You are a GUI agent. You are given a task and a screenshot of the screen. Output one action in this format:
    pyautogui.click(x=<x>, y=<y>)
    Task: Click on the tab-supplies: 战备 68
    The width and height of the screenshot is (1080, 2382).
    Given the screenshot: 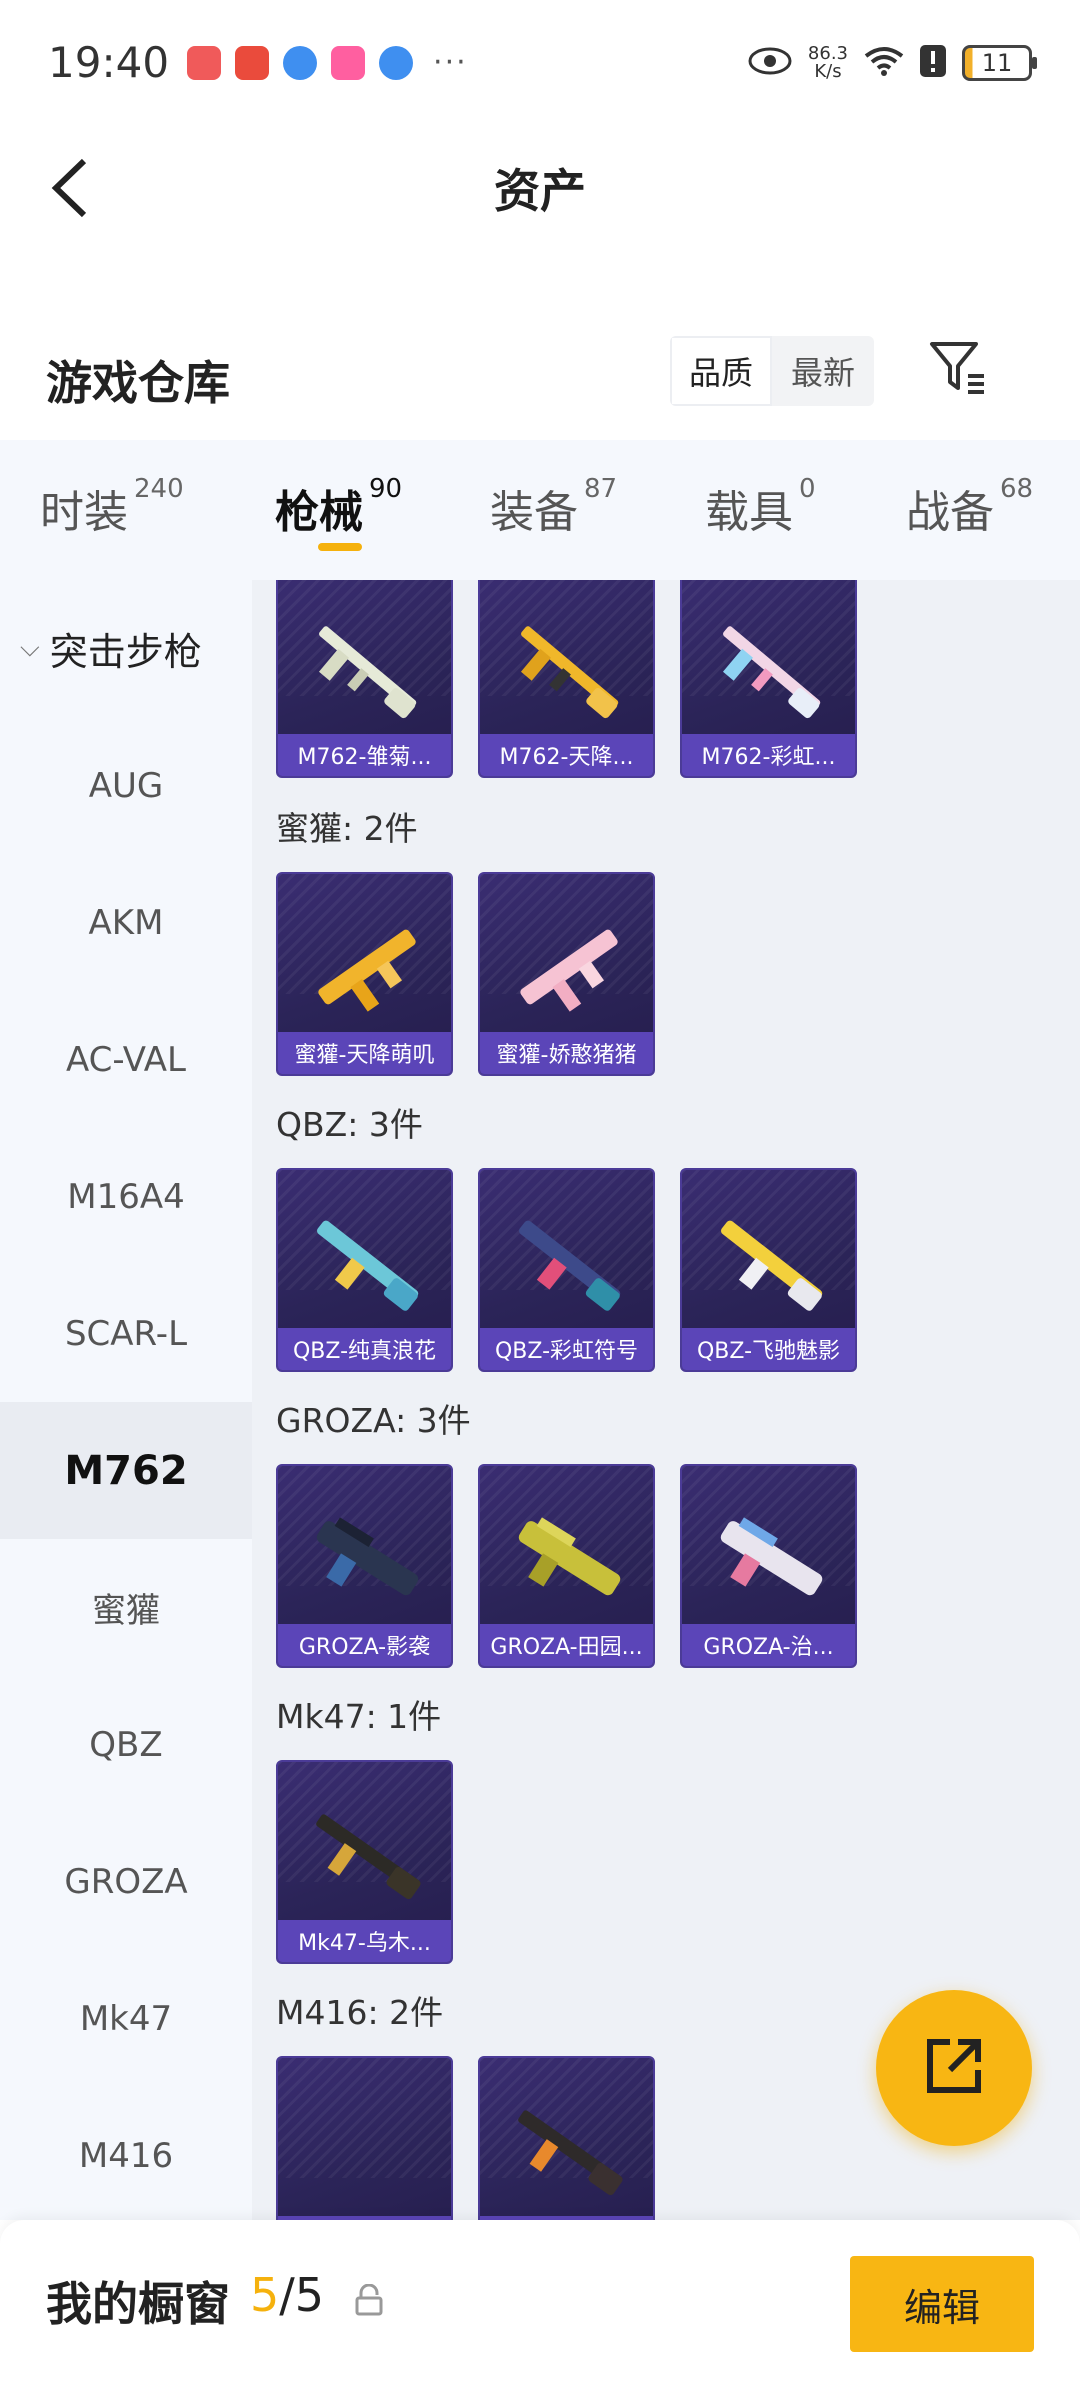 What is the action you would take?
    pyautogui.click(x=970, y=507)
    